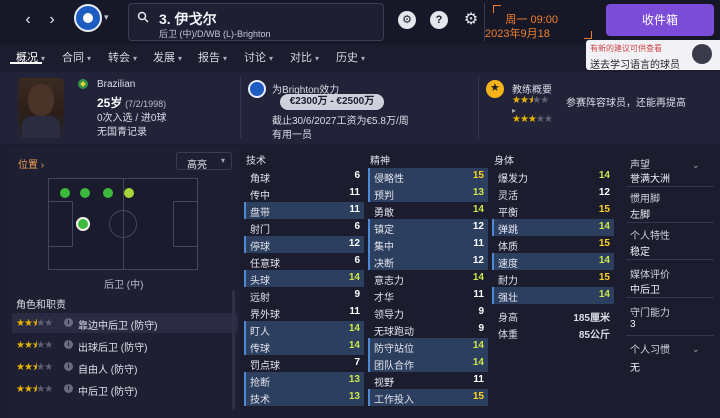 This screenshot has width=720, height=418. Describe the element at coordinates (650, 179) in the screenshot. I see `rep-value: 誉满大洲` at that location.